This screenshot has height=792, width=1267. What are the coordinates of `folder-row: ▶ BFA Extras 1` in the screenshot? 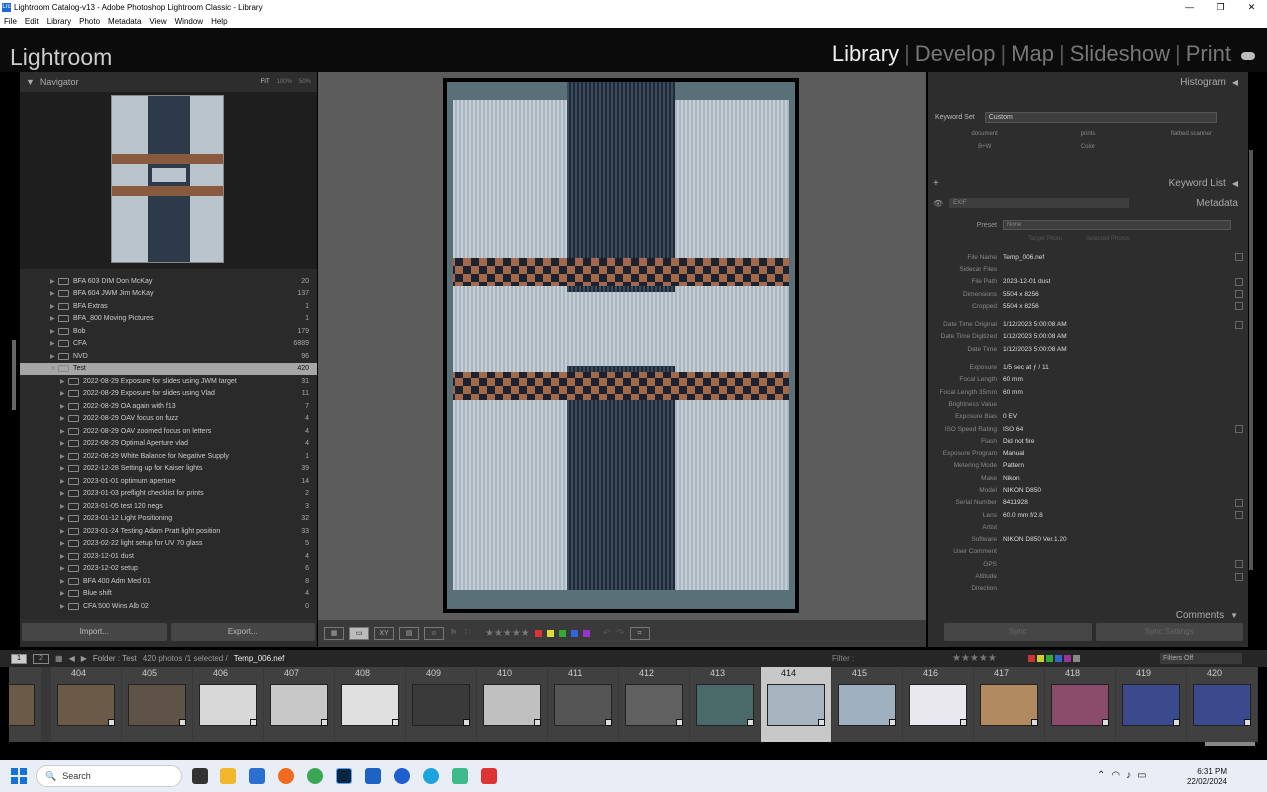 It's located at (168, 306).